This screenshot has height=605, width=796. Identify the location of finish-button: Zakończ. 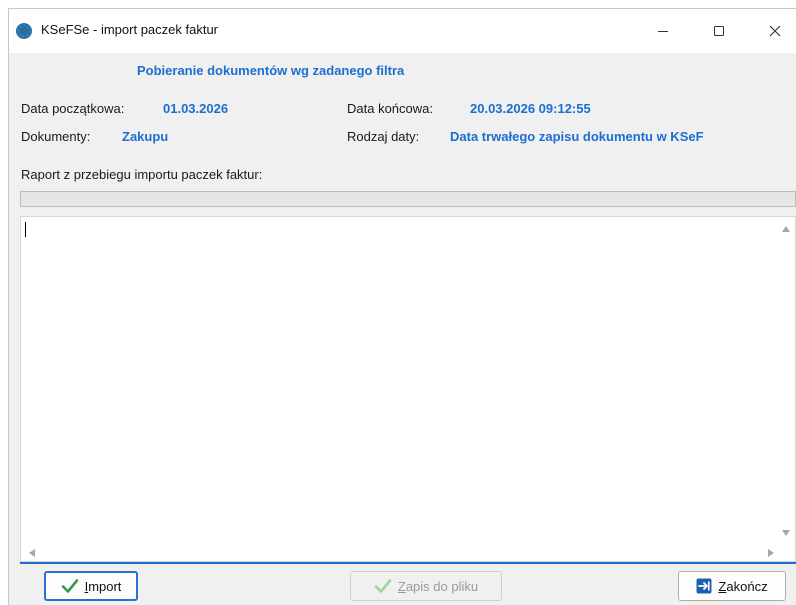
(732, 586).